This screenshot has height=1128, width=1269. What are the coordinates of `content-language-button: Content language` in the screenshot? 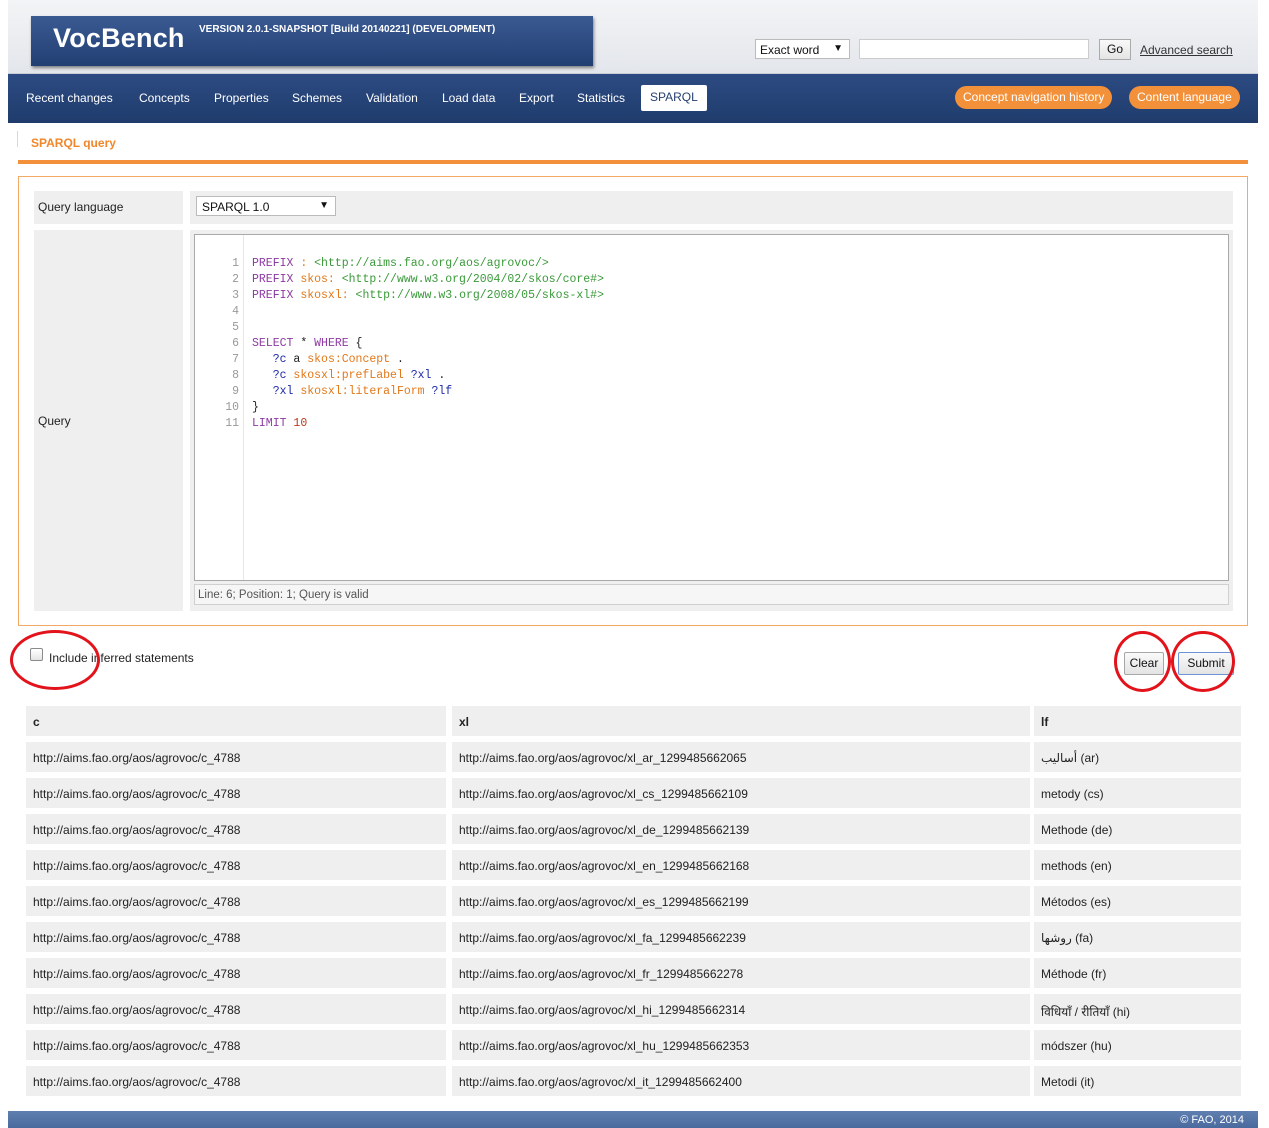 It's located at (1184, 97).